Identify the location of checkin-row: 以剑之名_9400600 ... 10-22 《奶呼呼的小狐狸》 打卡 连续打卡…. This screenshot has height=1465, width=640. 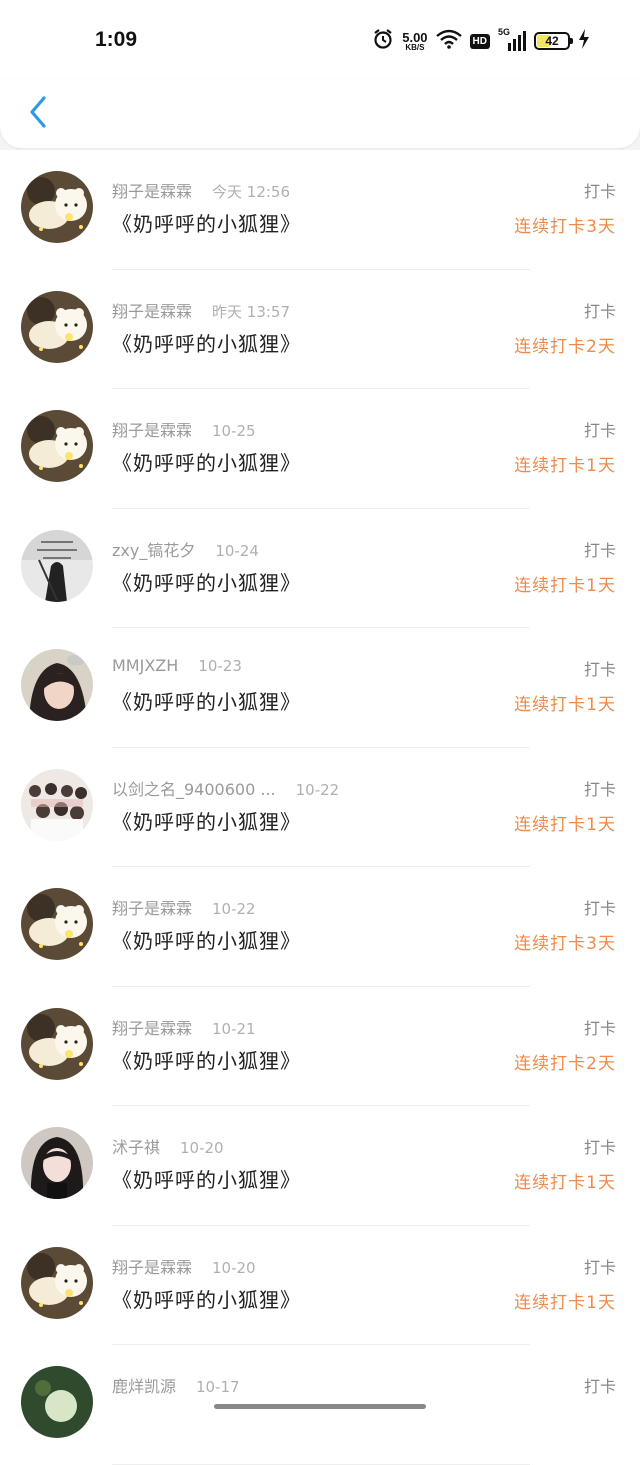
(320, 807).